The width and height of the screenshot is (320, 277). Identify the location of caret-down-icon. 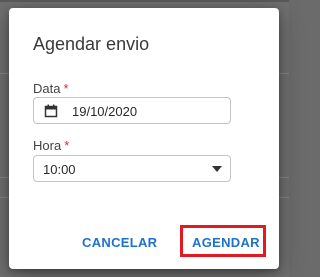
(217, 169).